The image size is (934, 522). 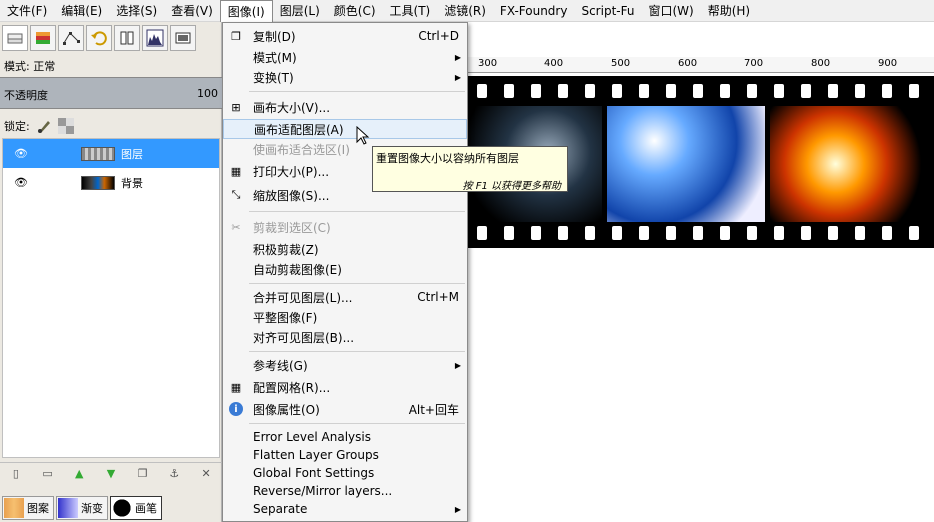 I want to click on menu-item-flatten-layer-groups: Flatten Layer Groups, so click(x=345, y=455).